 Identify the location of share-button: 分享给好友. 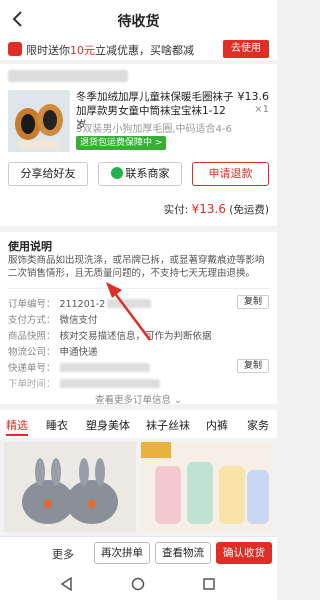
(48, 174).